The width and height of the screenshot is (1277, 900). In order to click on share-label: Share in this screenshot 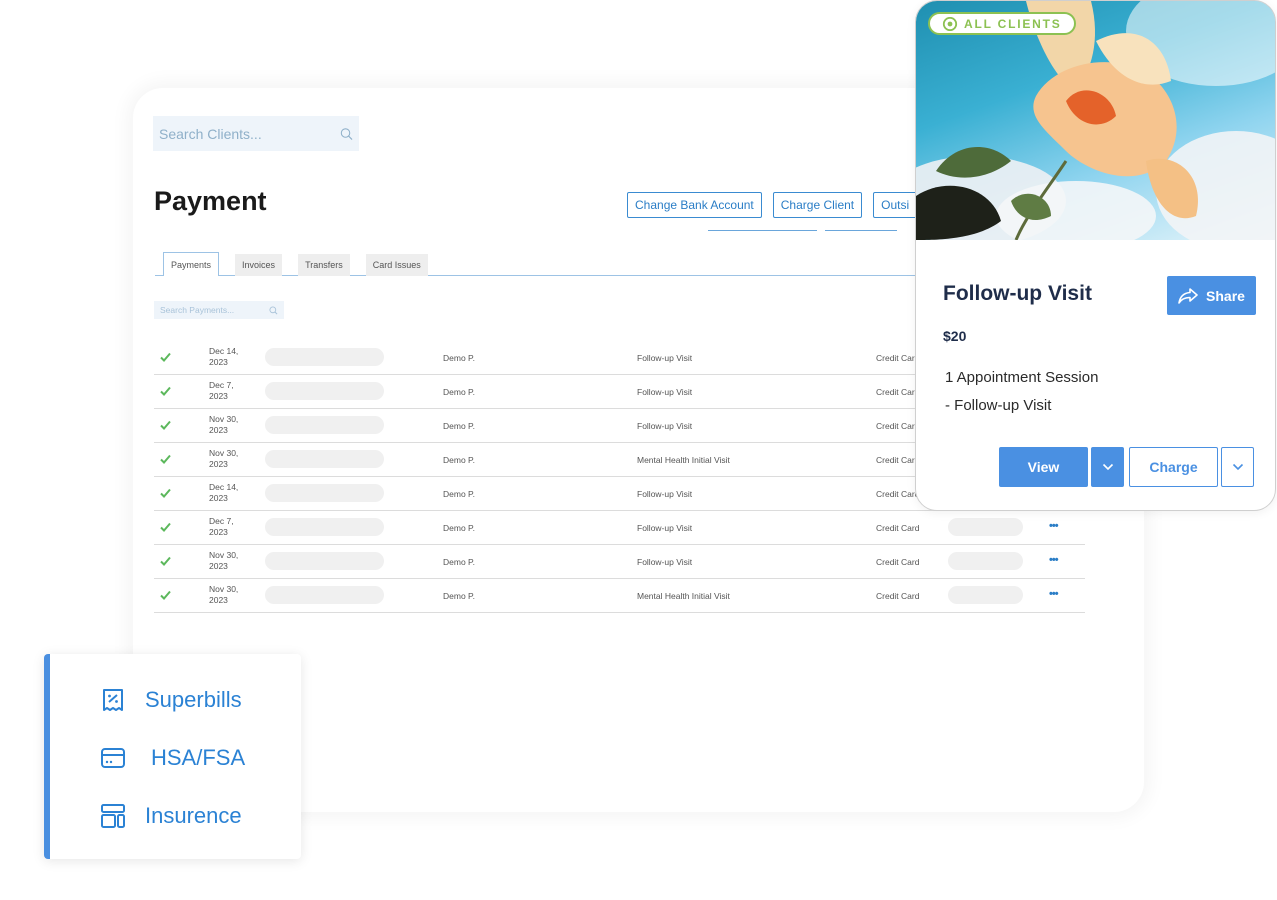, I will do `click(1225, 295)`.